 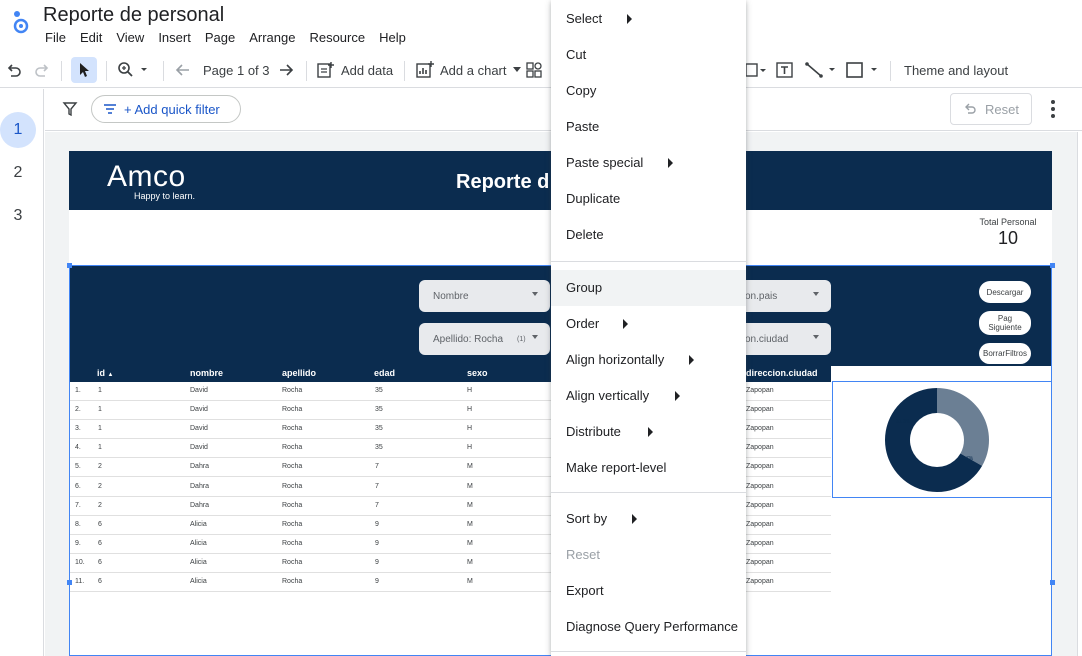 I want to click on add-chart-label: Add a chart, so click(x=473, y=70).